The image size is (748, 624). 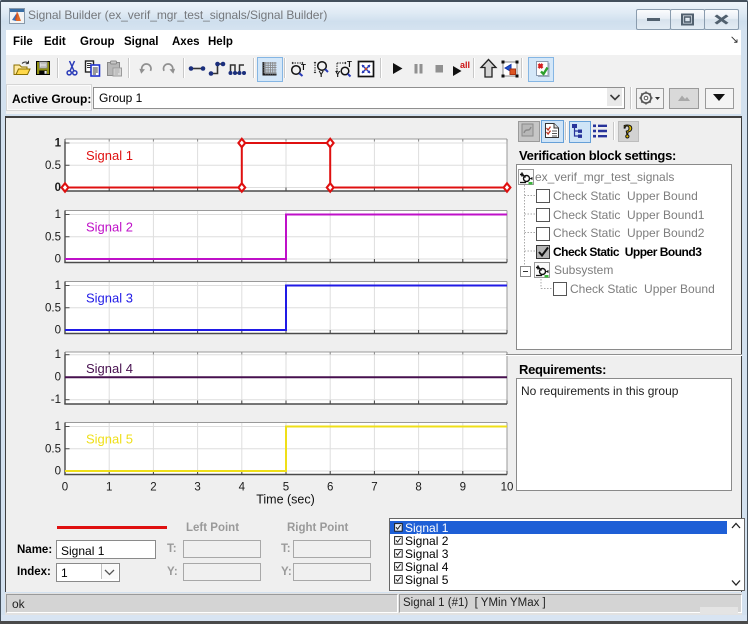 I want to click on svg-text: all, so click(x=465, y=65).